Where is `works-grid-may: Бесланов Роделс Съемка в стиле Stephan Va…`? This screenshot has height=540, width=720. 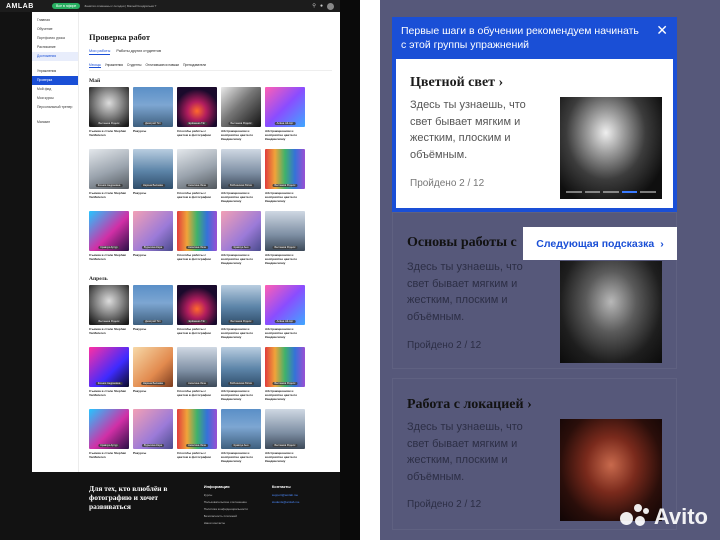
works-grid-may: Бесланов Роделс Съемка в стиле Stephan Va… is located at coordinates (210, 178).